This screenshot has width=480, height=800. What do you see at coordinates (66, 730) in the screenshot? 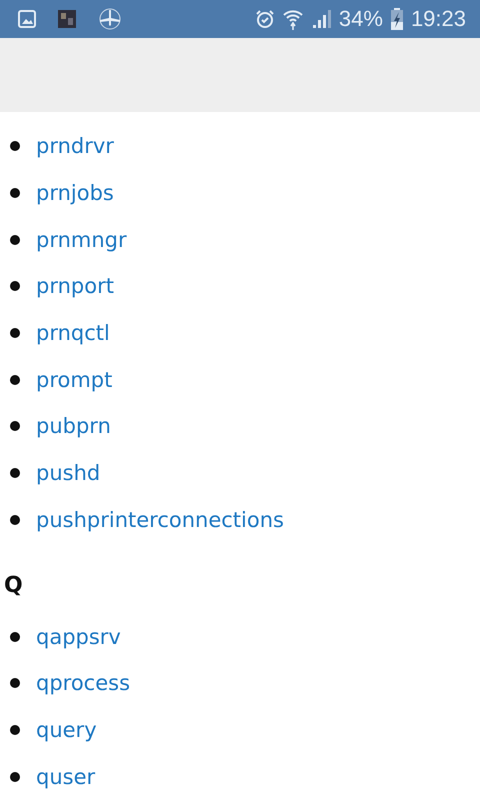
I see `command-link: query` at bounding box center [66, 730].